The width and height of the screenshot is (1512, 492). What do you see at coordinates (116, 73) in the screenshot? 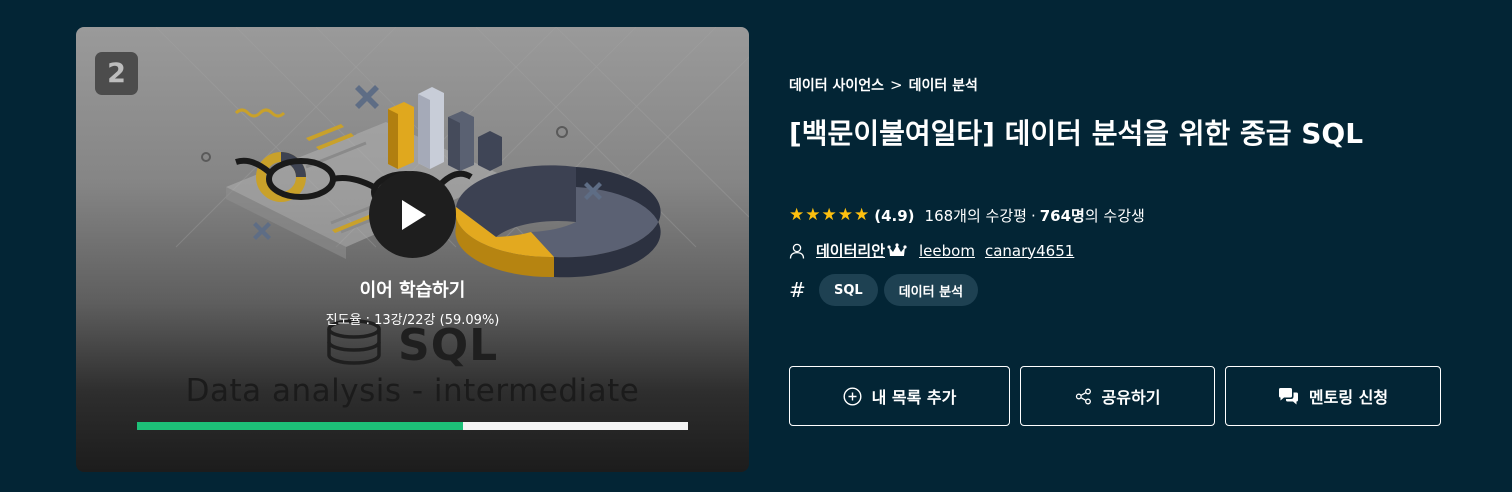
I see `course-number-badge: 2` at bounding box center [116, 73].